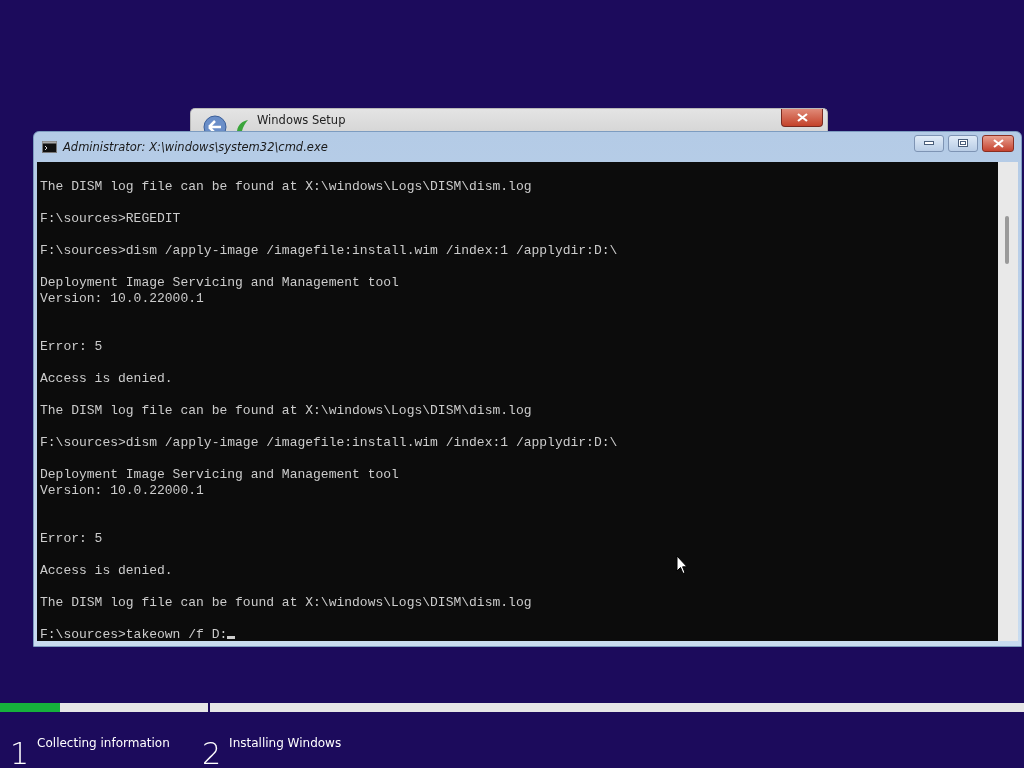  I want to click on window-title: Administrator: X:\windows\system32\cmd.exe, so click(195, 147).